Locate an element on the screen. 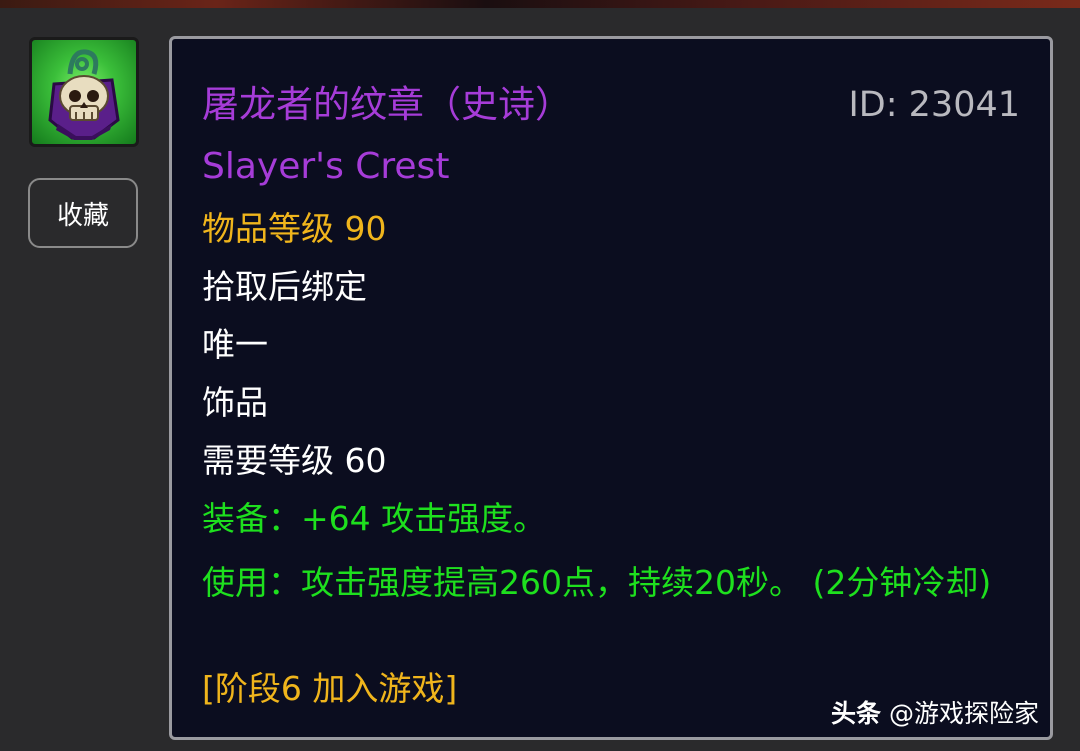 The height and width of the screenshot is (751, 1080). required-level: 需要等级 60 is located at coordinates (294, 460).